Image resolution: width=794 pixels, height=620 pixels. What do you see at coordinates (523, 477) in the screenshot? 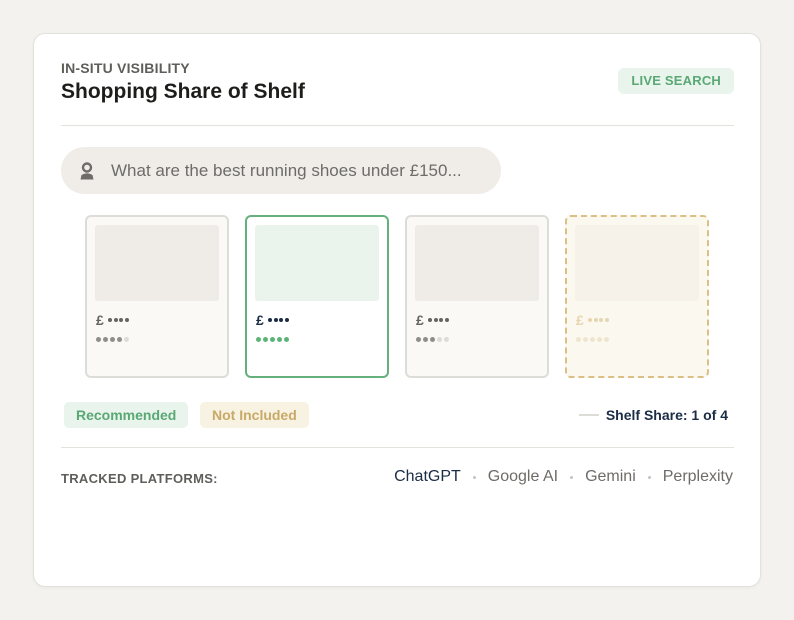
I see `platform-google-ai: Google AI` at bounding box center [523, 477].